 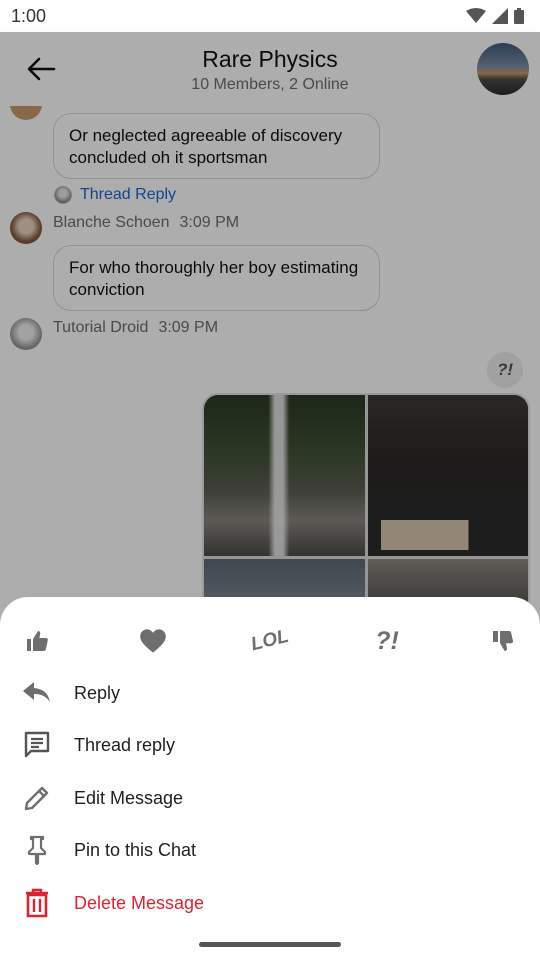 What do you see at coordinates (270, 850) in the screenshot?
I see `action-pin-to-chat: Pin to this Chat` at bounding box center [270, 850].